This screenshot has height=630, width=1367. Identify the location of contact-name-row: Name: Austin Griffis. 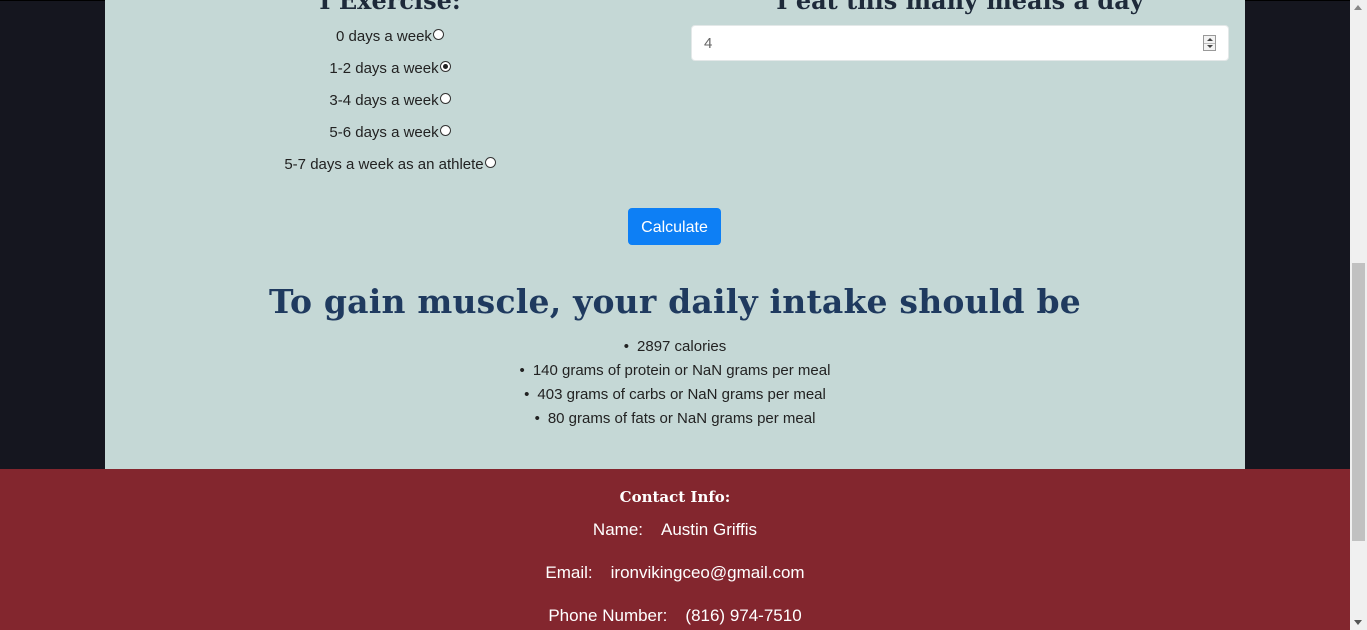
(675, 530).